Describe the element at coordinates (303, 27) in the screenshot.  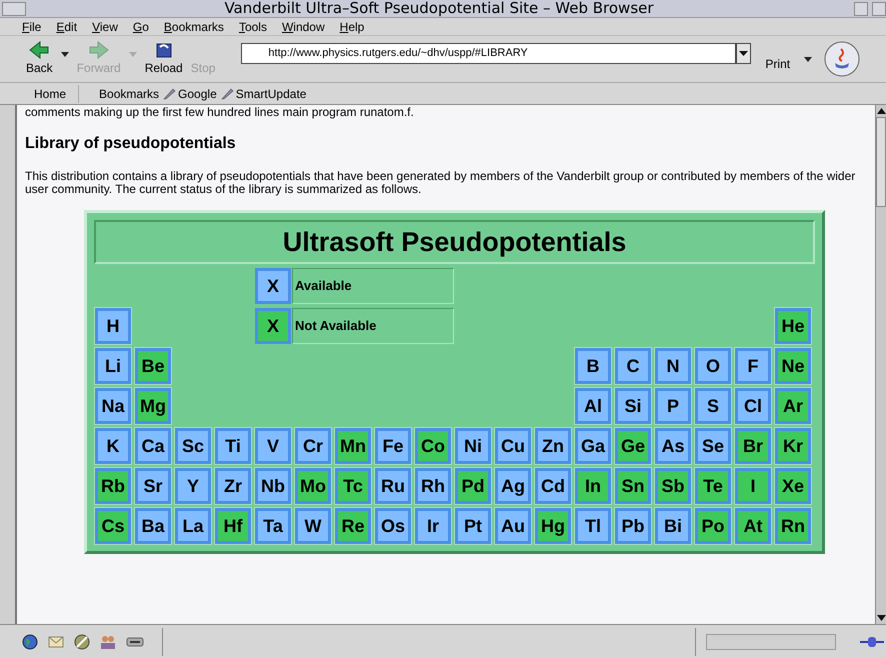
I see `menu-item: Window` at that location.